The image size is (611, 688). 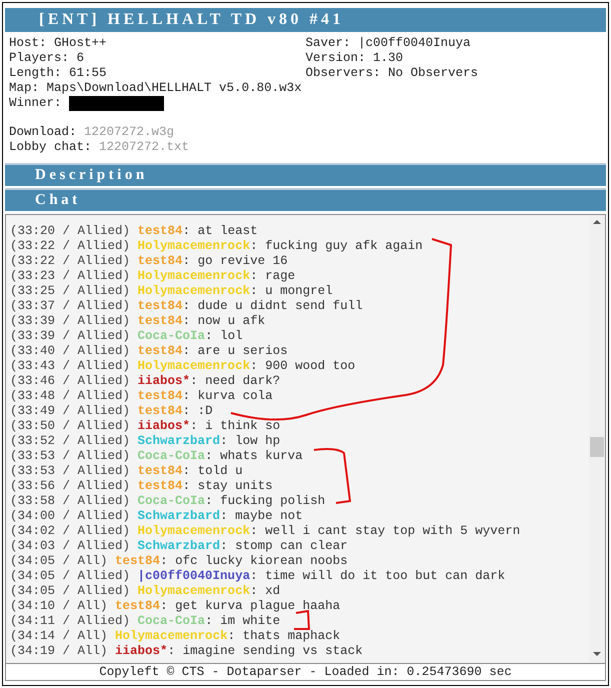 What do you see at coordinates (302, 620) in the screenshot?
I see `annotation-line` at bounding box center [302, 620].